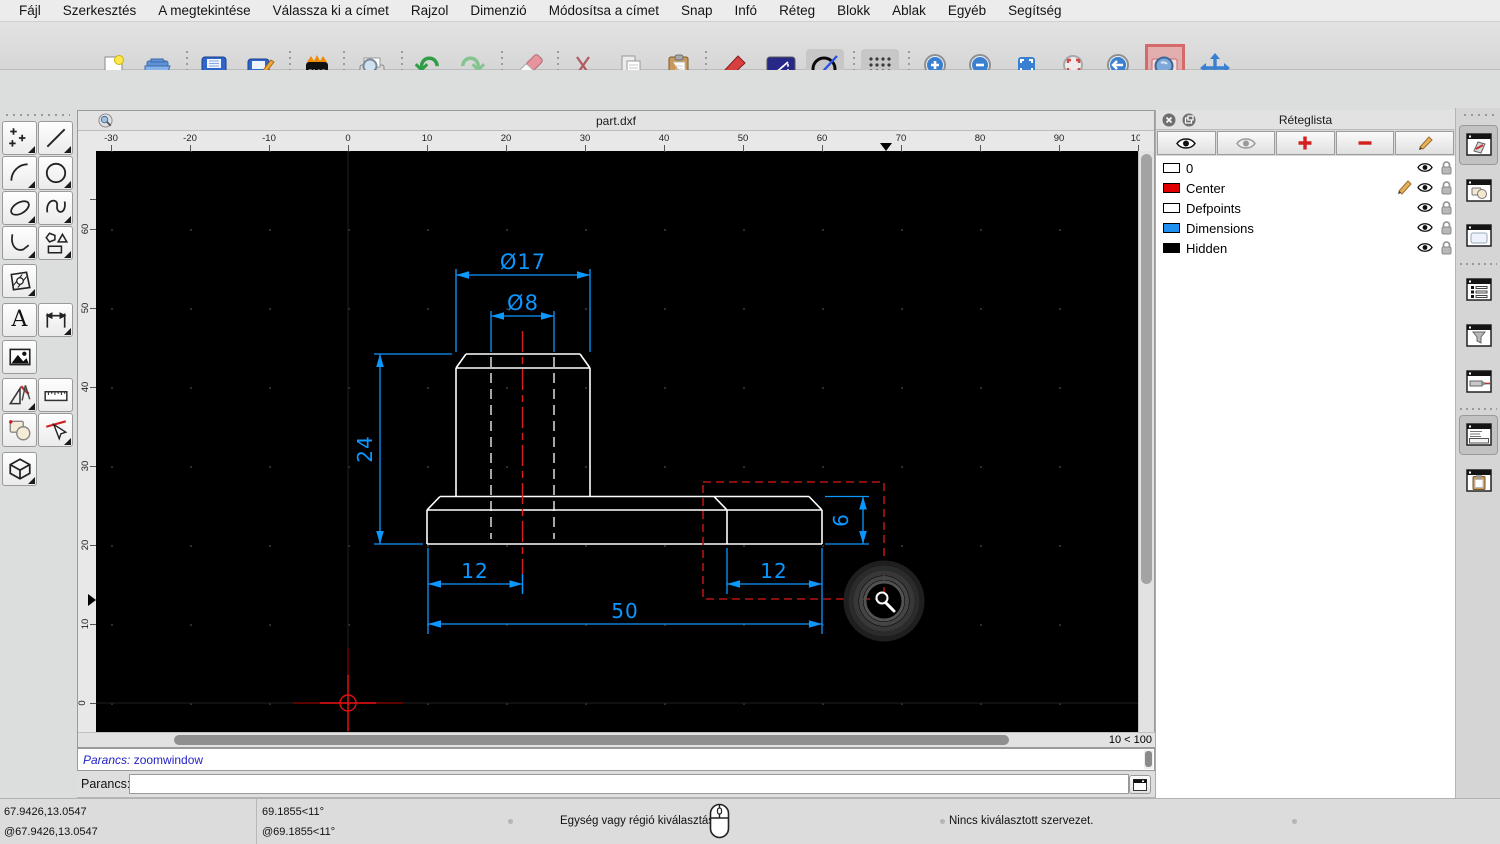 This screenshot has height=844, width=1500. What do you see at coordinates (55, 138) in the screenshot?
I see `line-tool` at bounding box center [55, 138].